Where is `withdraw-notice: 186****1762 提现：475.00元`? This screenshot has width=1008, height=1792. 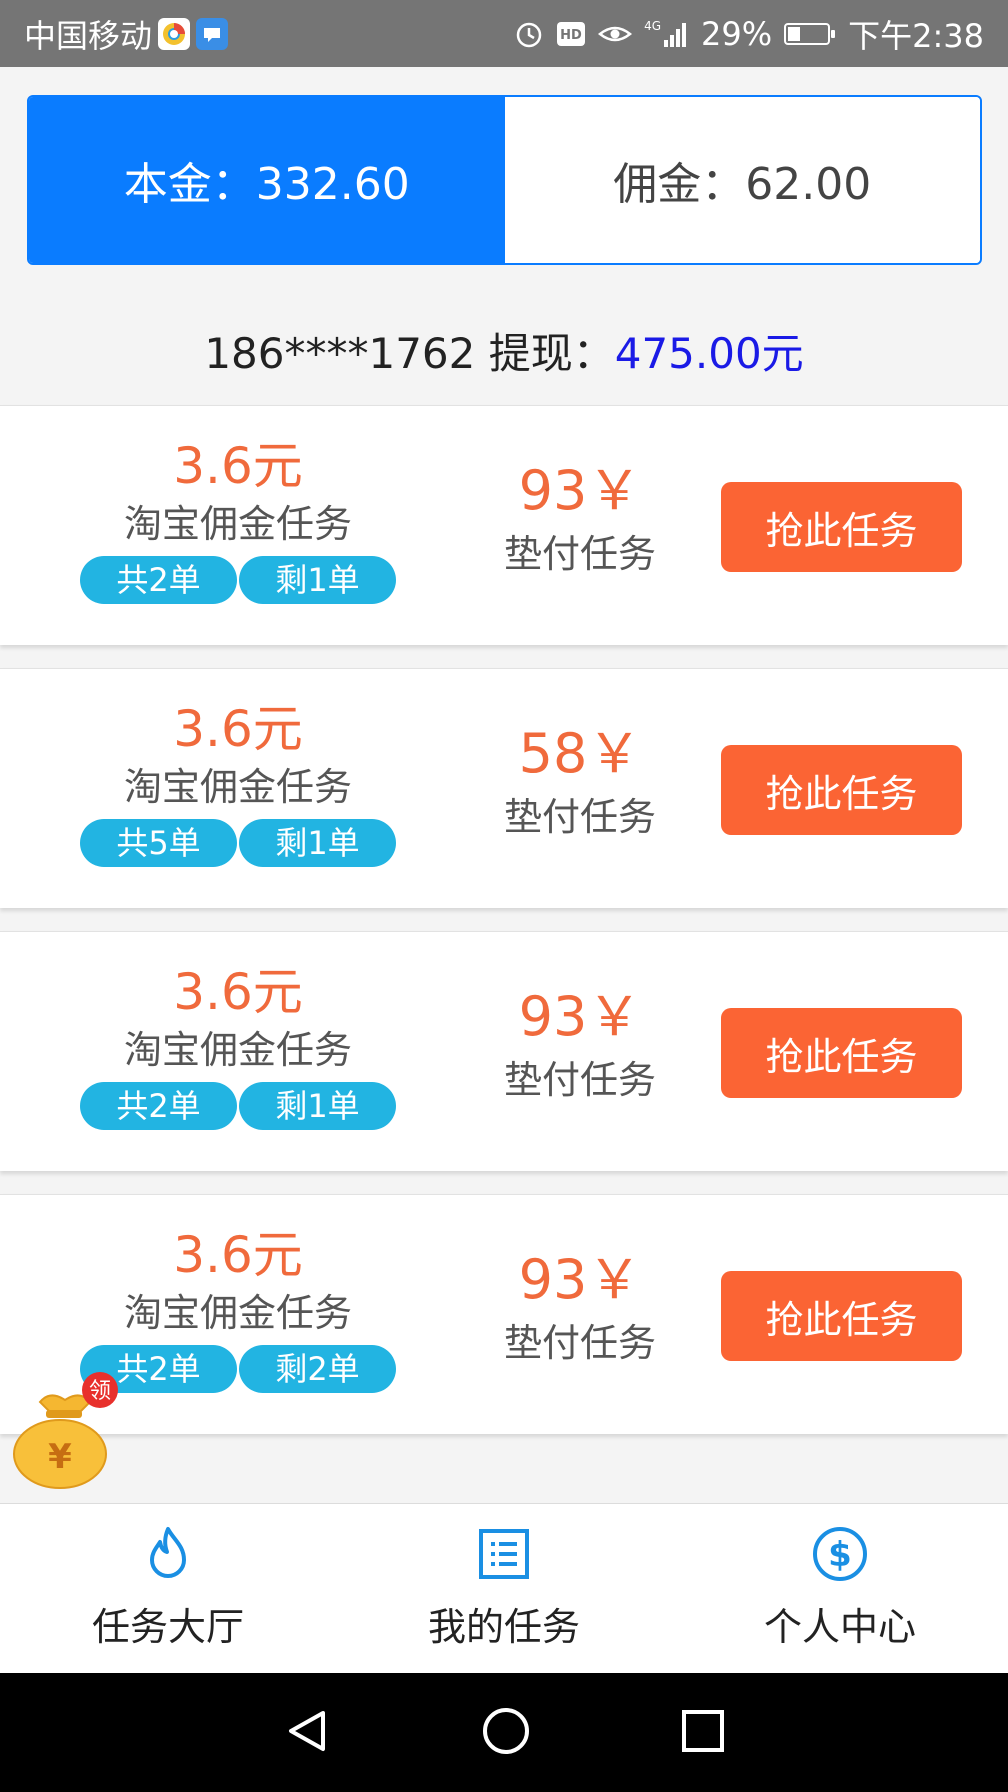 withdraw-notice: 186****1762 提现：475.00元 is located at coordinates (504, 350).